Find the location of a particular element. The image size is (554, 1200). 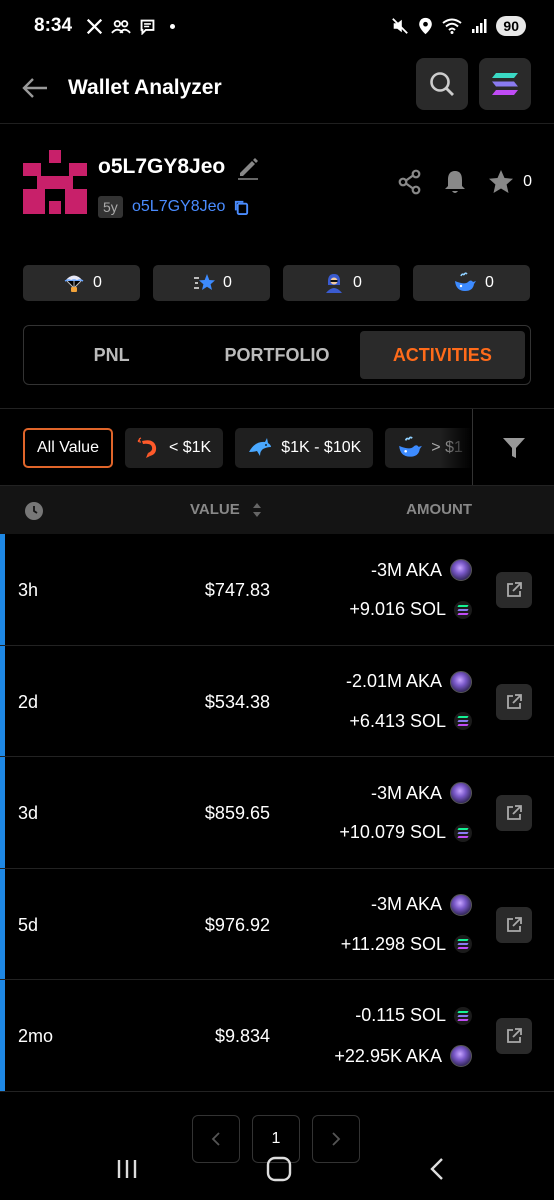

stat-airdrop: 0 is located at coordinates (81, 283).